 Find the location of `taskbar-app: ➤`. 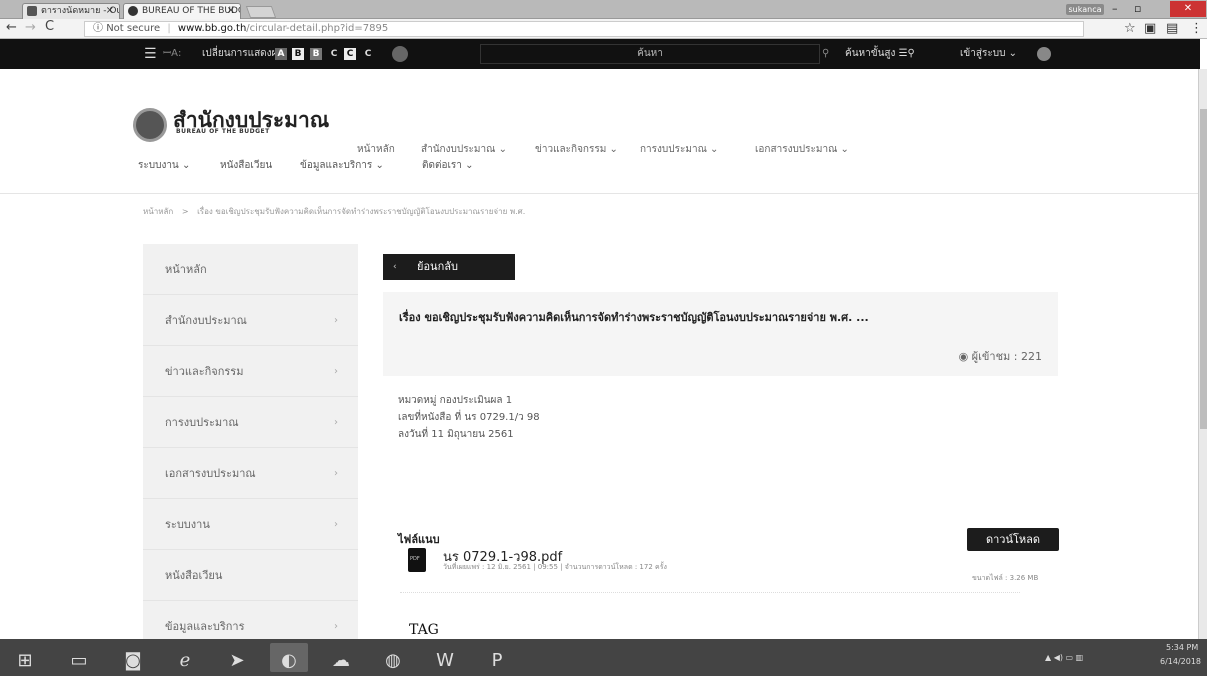

taskbar-app: ➤ is located at coordinates (237, 657).